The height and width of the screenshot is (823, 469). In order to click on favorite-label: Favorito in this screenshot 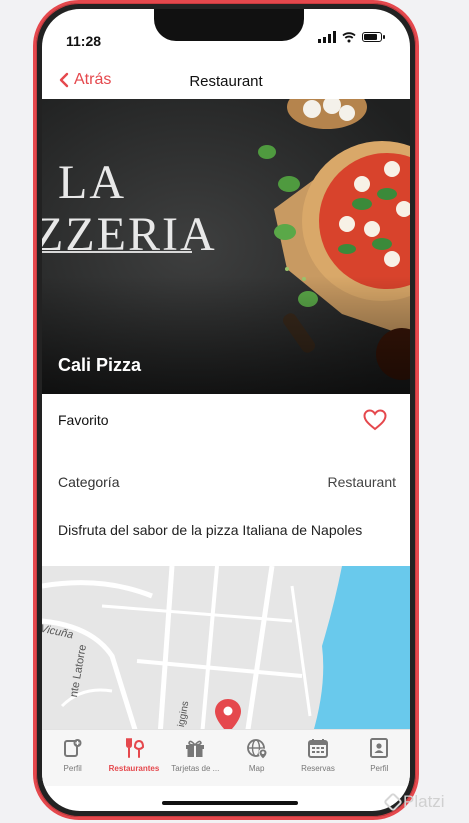, I will do `click(83, 420)`.